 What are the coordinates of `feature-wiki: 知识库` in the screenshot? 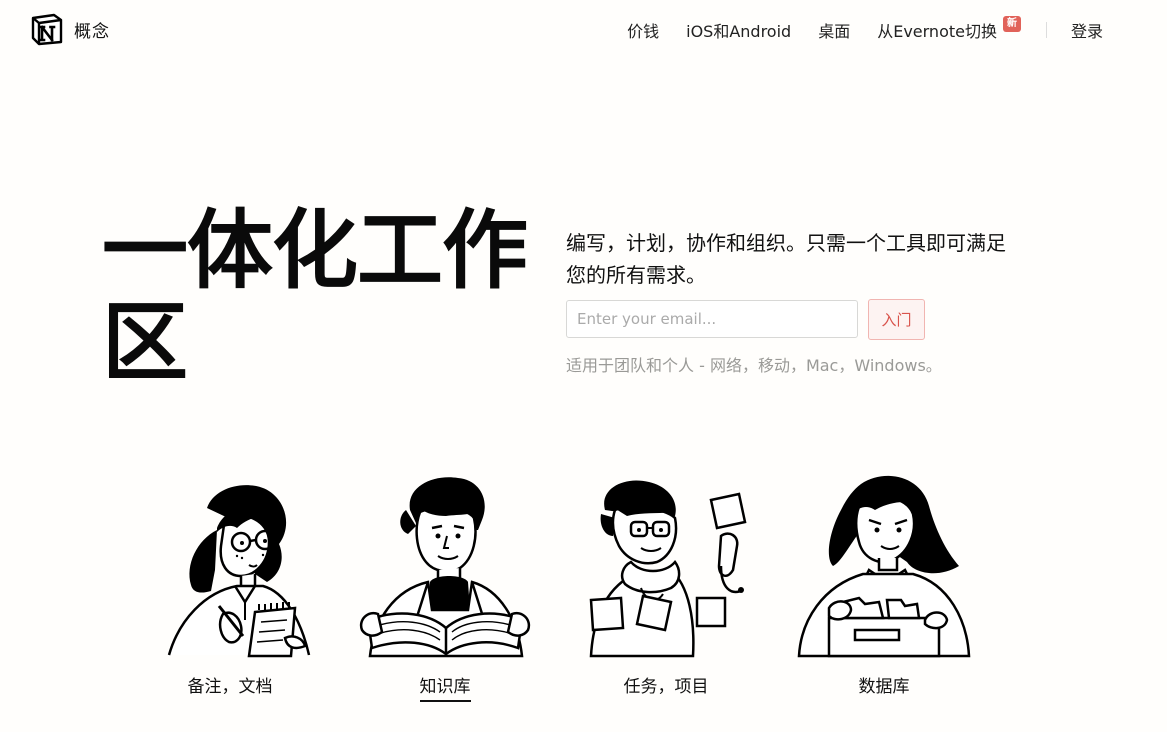 It's located at (445, 590).